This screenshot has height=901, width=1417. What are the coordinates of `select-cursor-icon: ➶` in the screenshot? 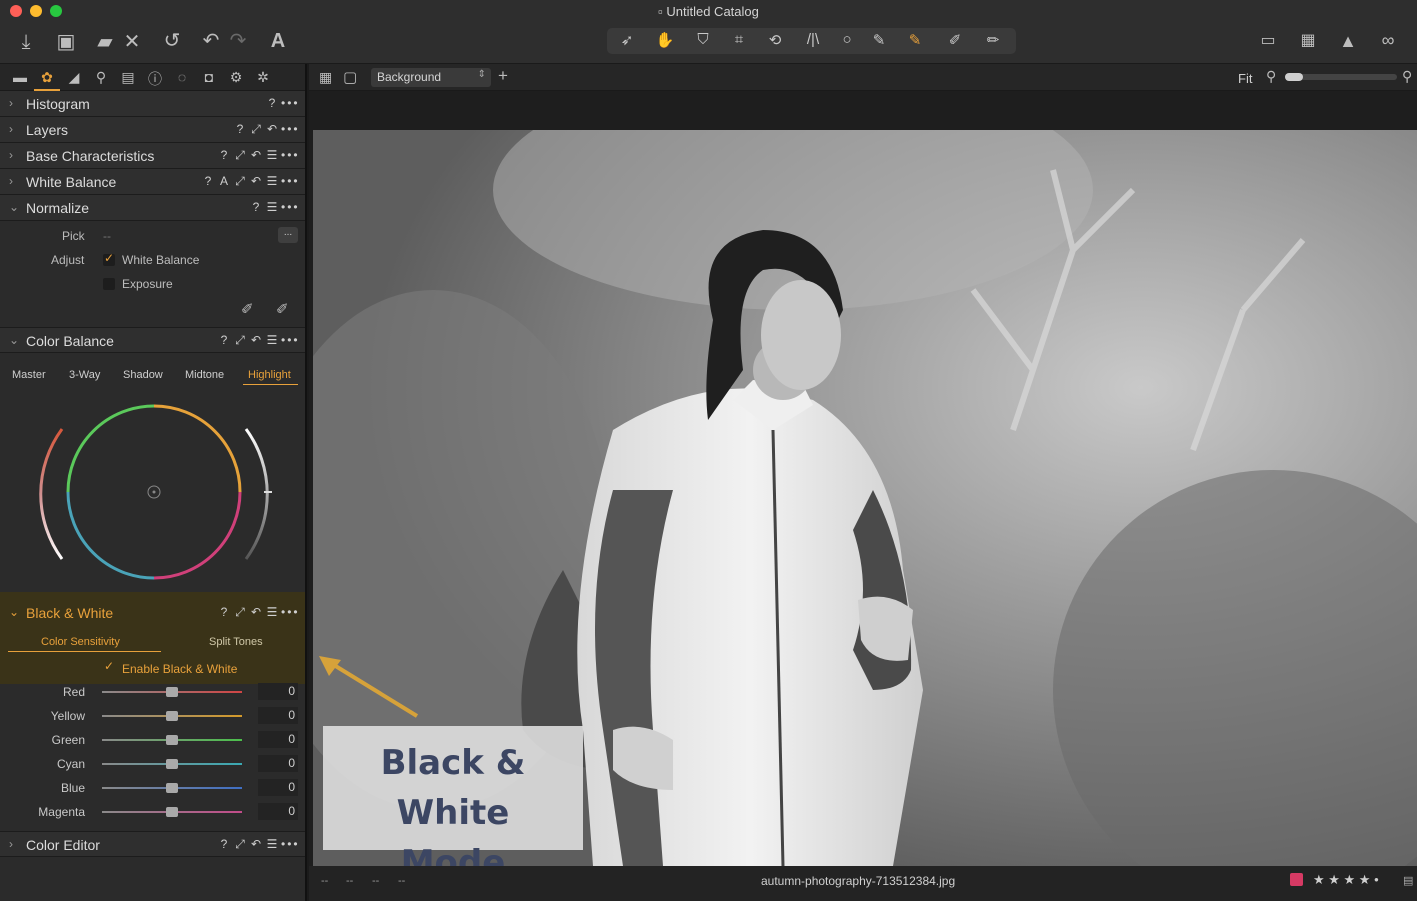 It's located at (627, 40).